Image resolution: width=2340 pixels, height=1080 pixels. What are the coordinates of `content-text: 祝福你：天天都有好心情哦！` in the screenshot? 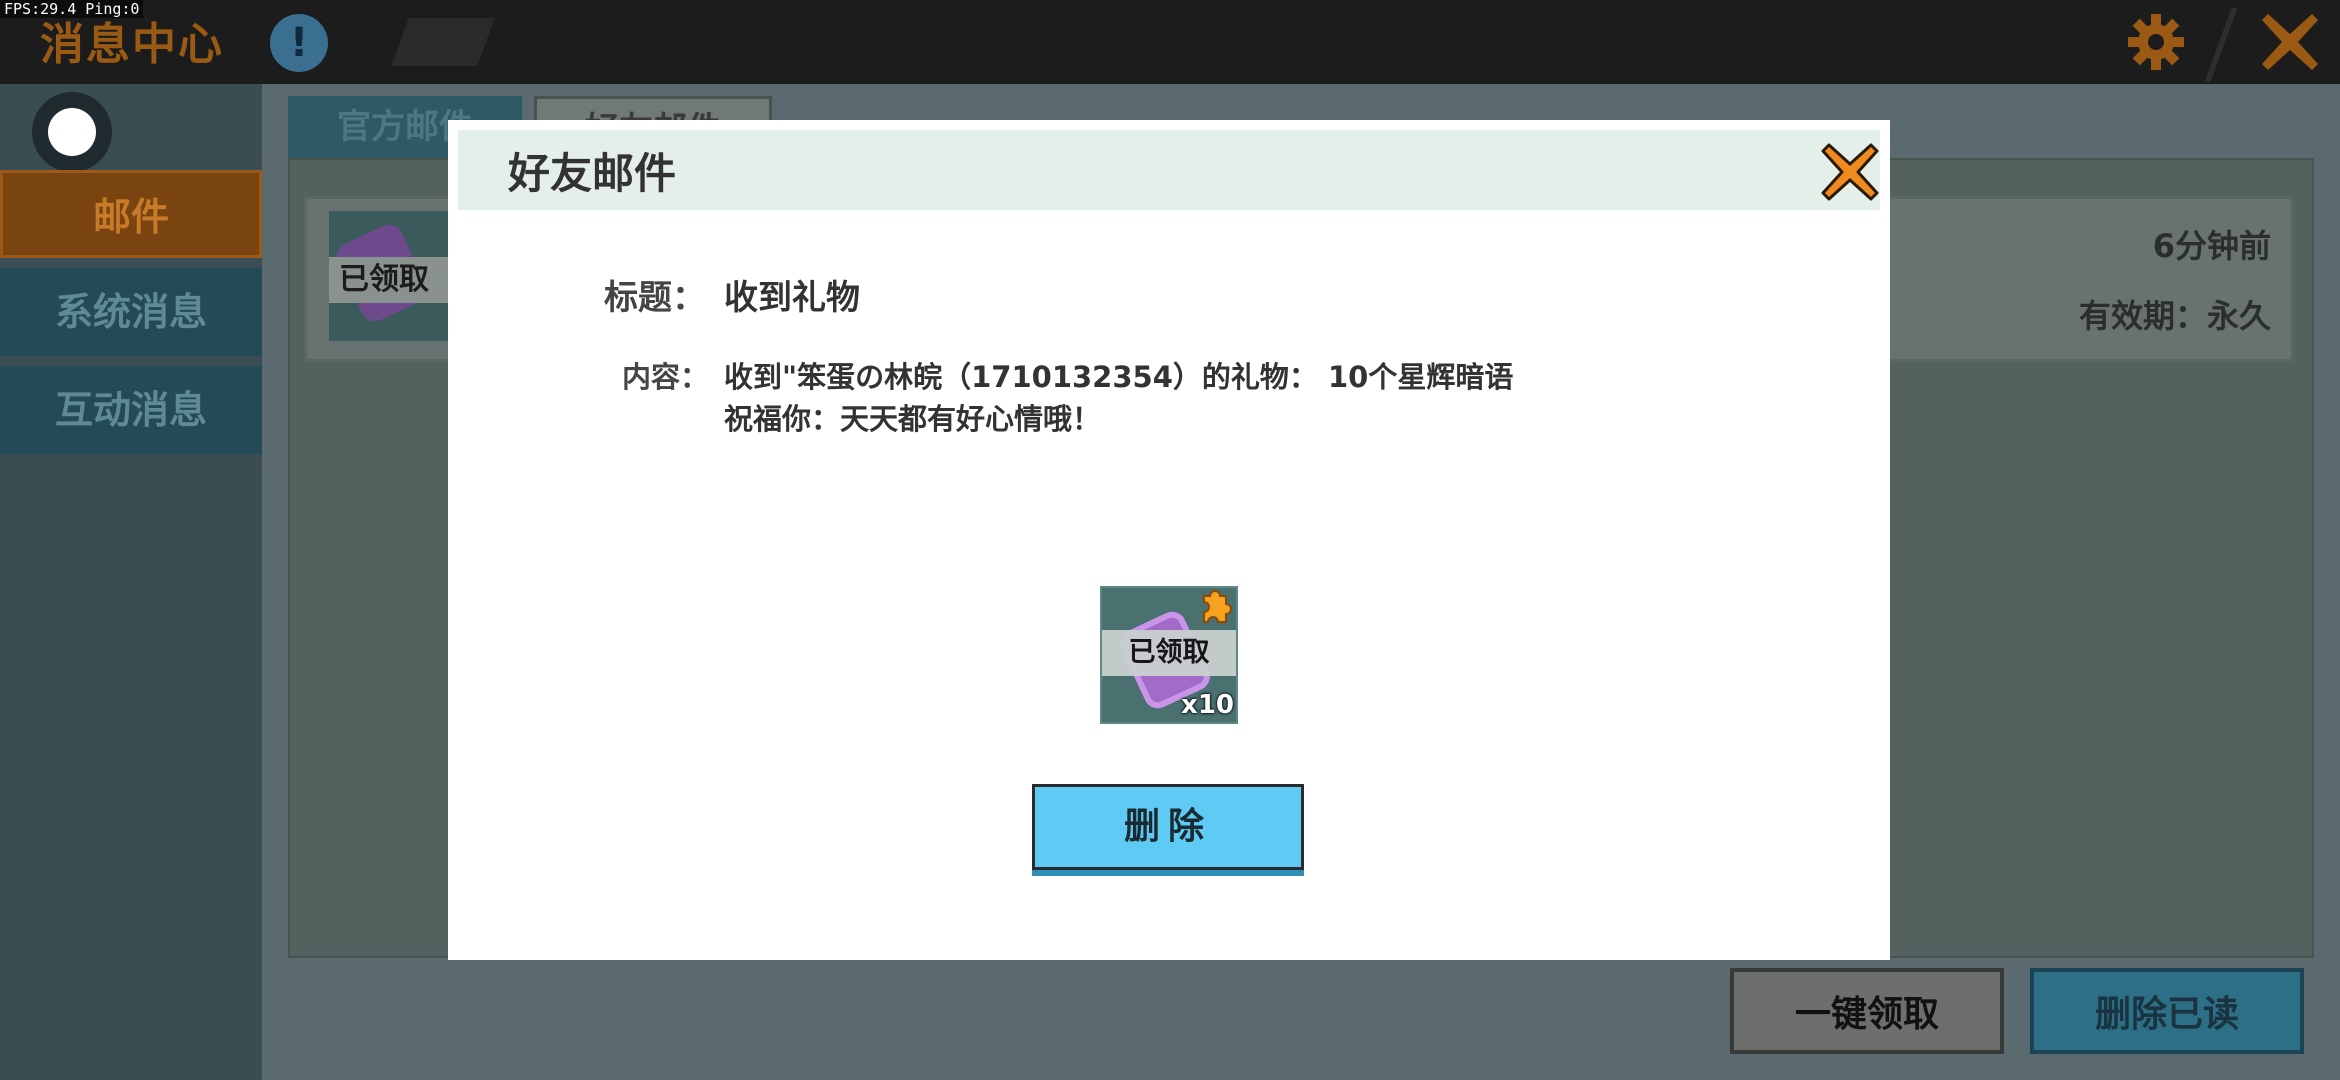 It's located at (913, 419).